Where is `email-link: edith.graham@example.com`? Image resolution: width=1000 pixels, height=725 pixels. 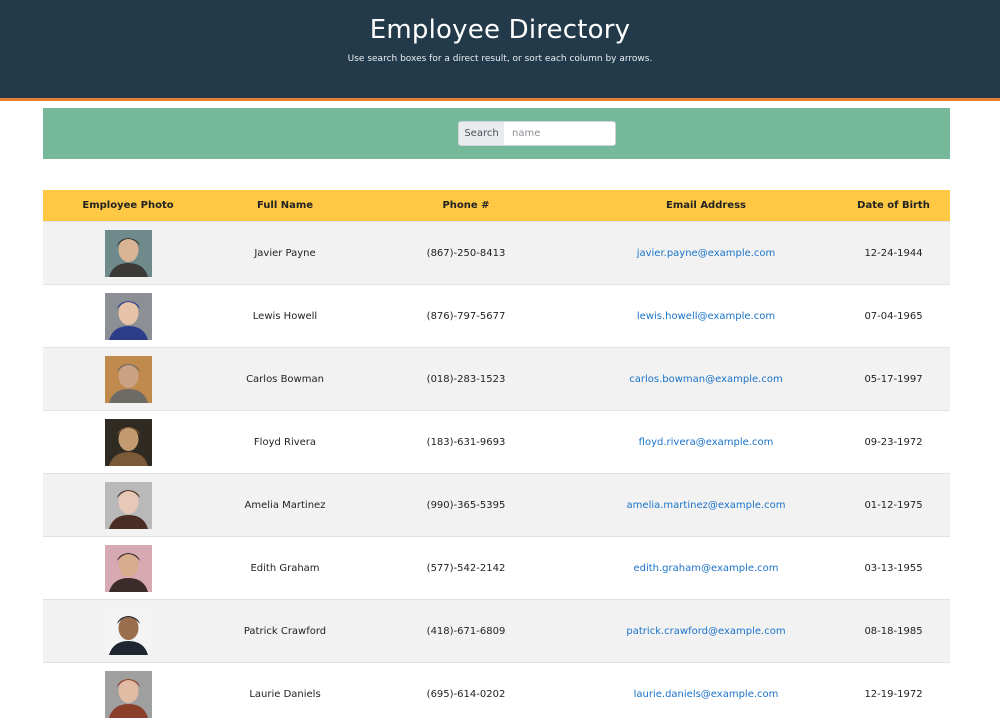
email-link: edith.graham@example.com is located at coordinates (705, 568).